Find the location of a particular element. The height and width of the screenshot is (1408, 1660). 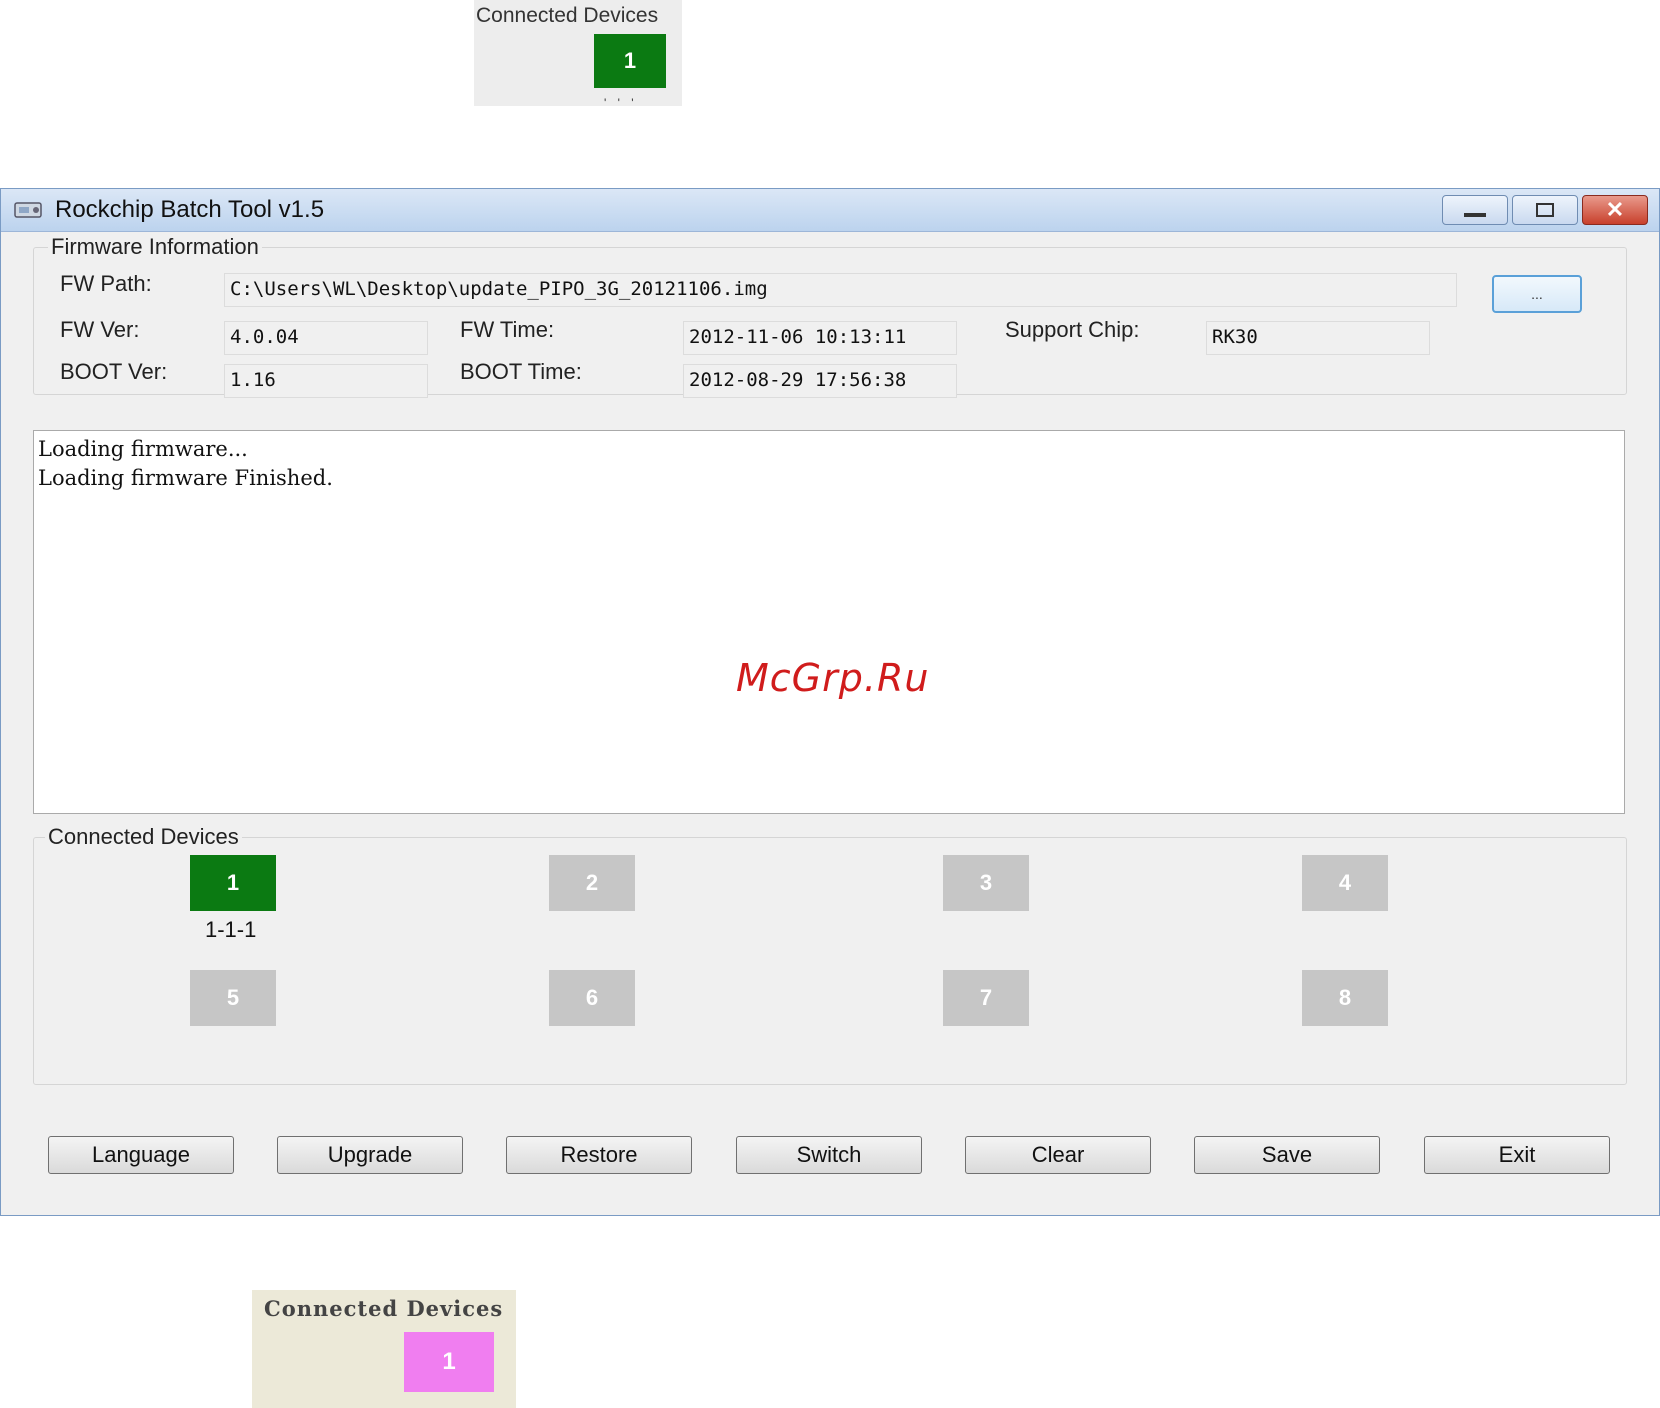

firmware-group-label: Firmware Information is located at coordinates (155, 247).